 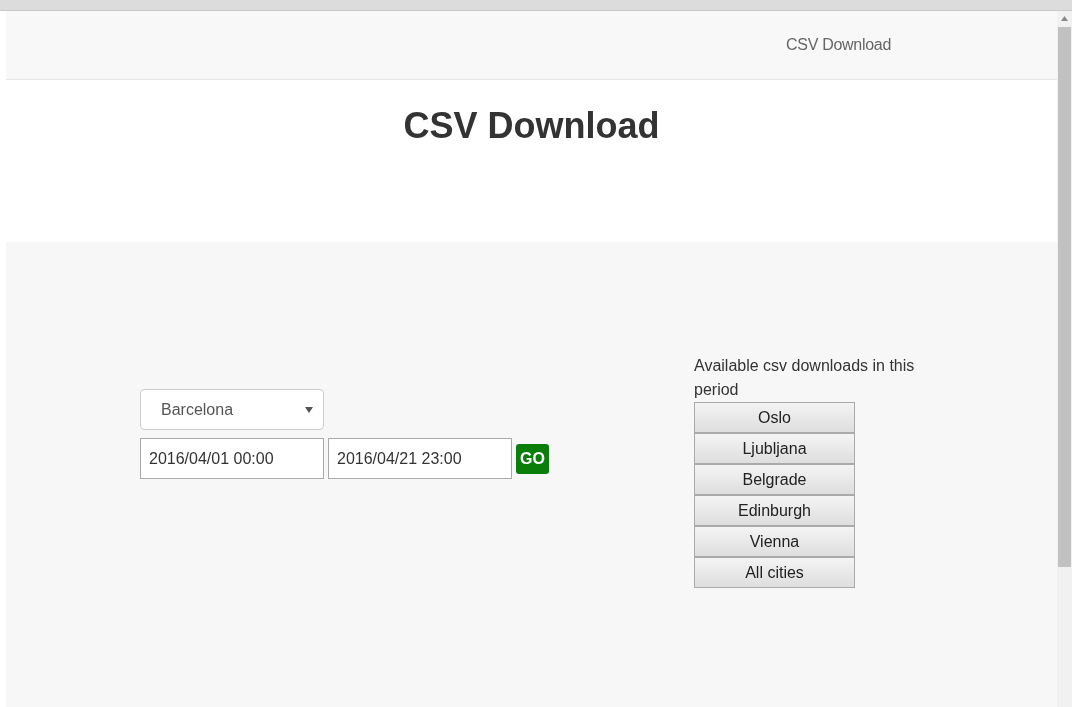 What do you see at coordinates (838, 45) in the screenshot?
I see `nav-link: CSV Download` at bounding box center [838, 45].